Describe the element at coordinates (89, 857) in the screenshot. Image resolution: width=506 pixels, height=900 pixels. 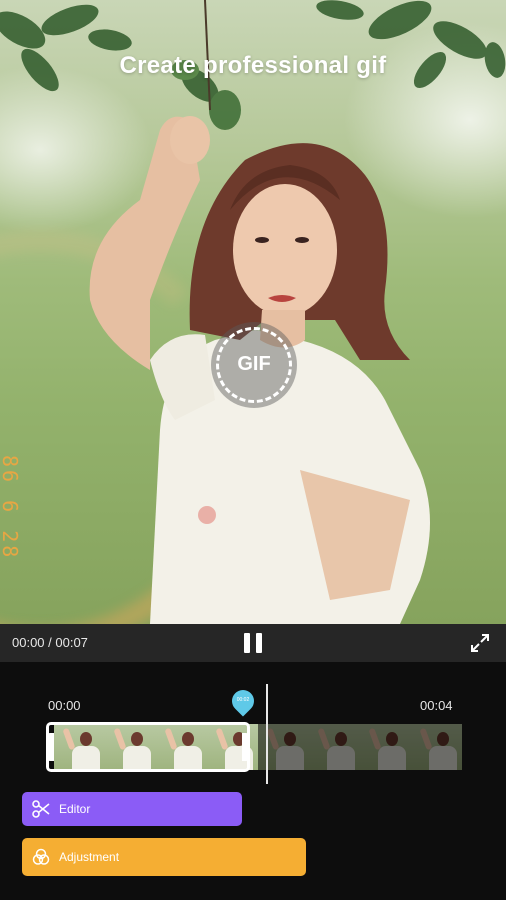
I see `adjustment-button-label: Adjustment` at that location.